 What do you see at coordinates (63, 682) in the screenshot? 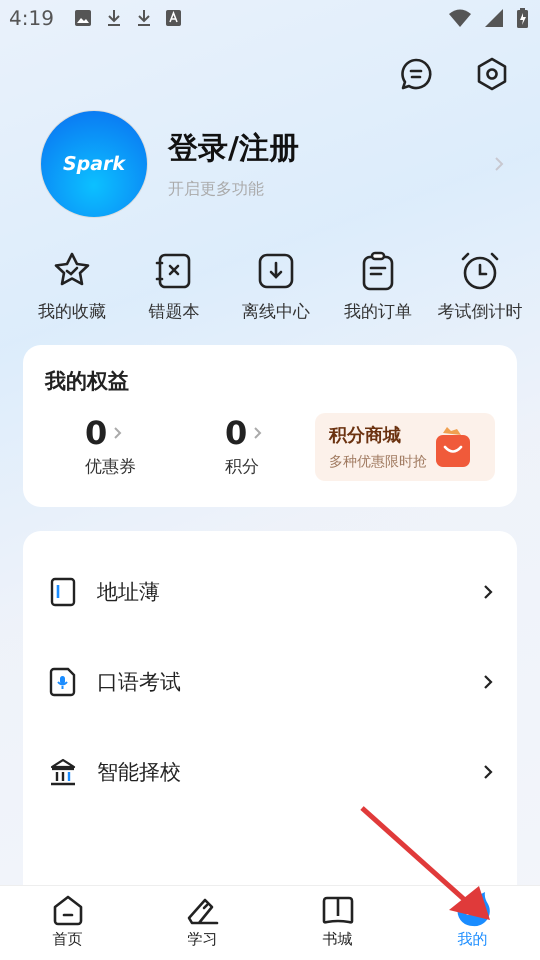
I see `microphone-file-icon` at bounding box center [63, 682].